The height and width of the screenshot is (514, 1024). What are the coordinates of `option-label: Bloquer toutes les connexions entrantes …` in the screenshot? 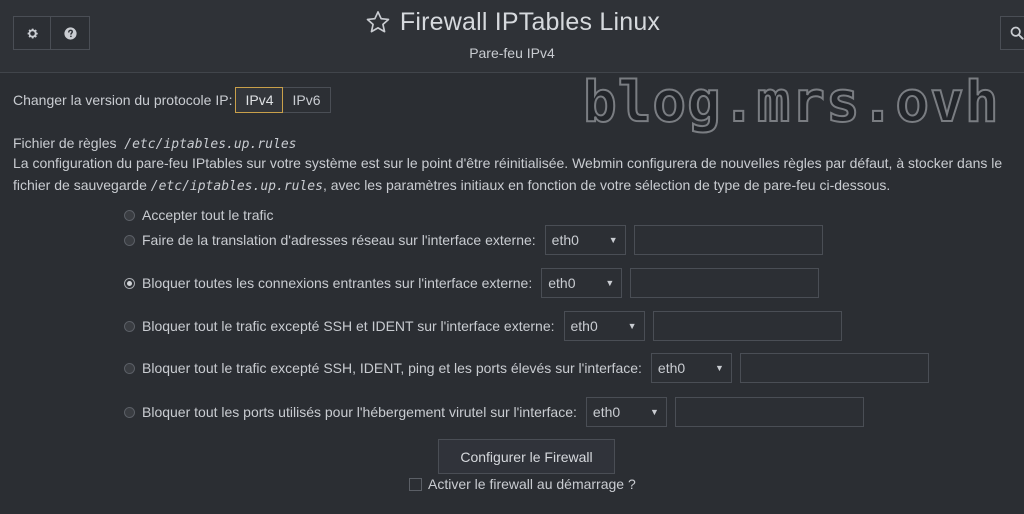 It's located at (337, 283).